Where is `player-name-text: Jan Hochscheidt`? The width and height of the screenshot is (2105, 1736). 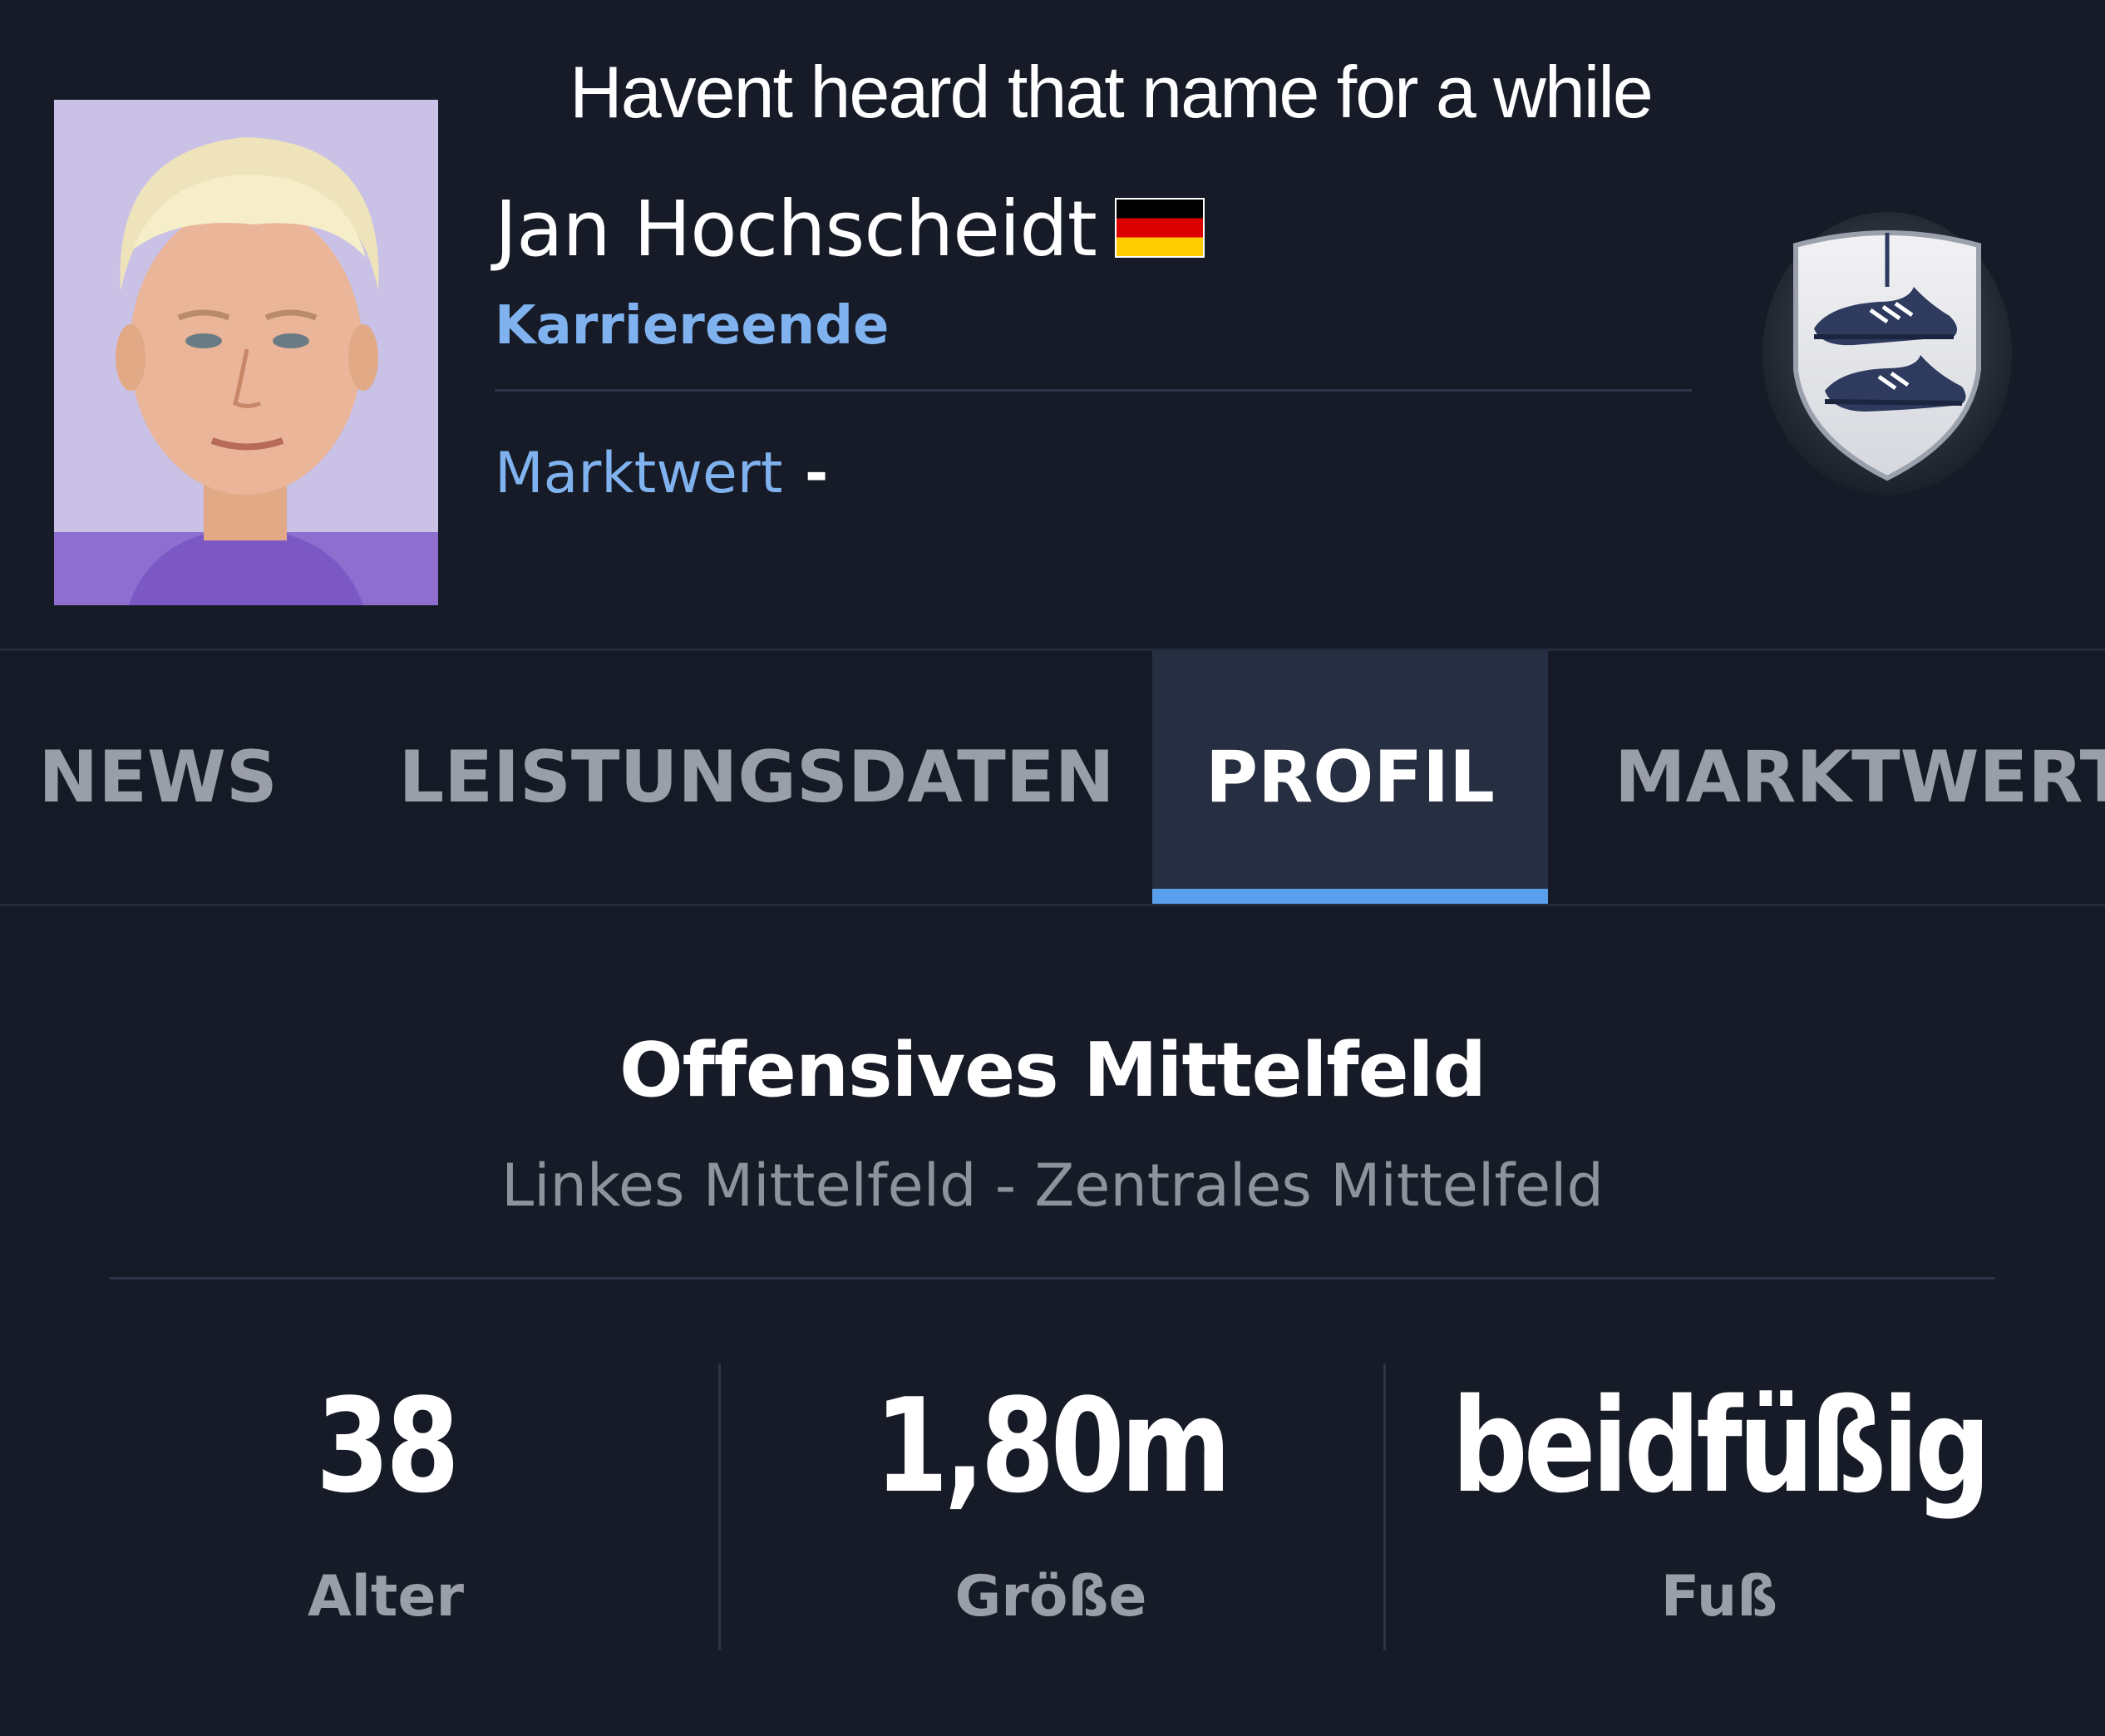 player-name-text: Jan Hochscheidt is located at coordinates (796, 229).